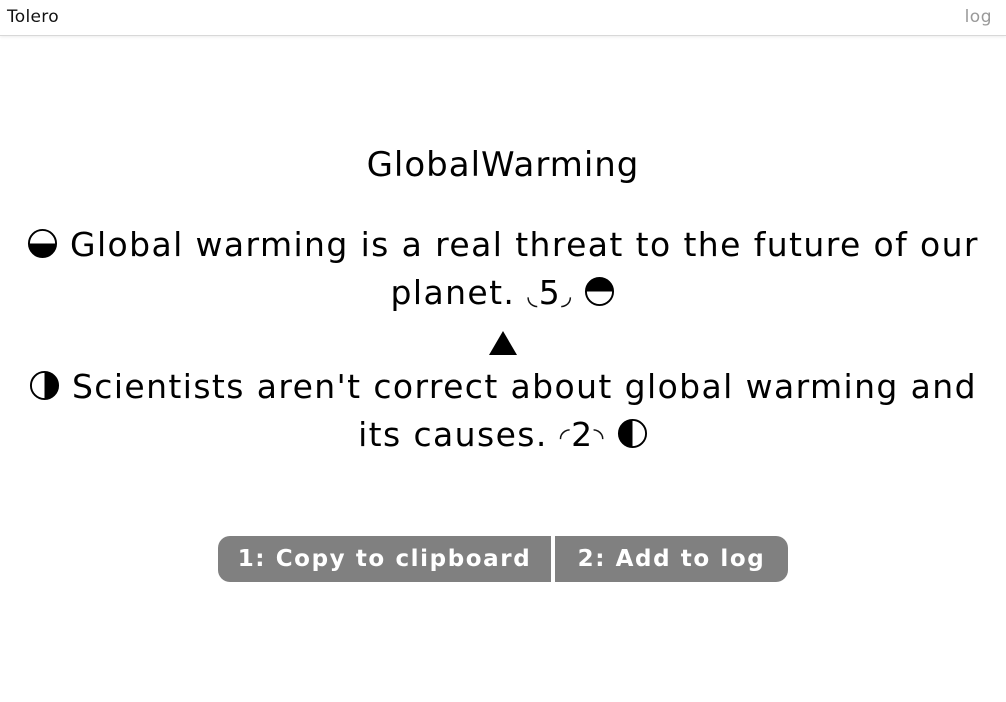 This screenshot has height=702, width=1006. What do you see at coordinates (565, 438) in the screenshot?
I see `score-bracket-left: ◜` at bounding box center [565, 438].